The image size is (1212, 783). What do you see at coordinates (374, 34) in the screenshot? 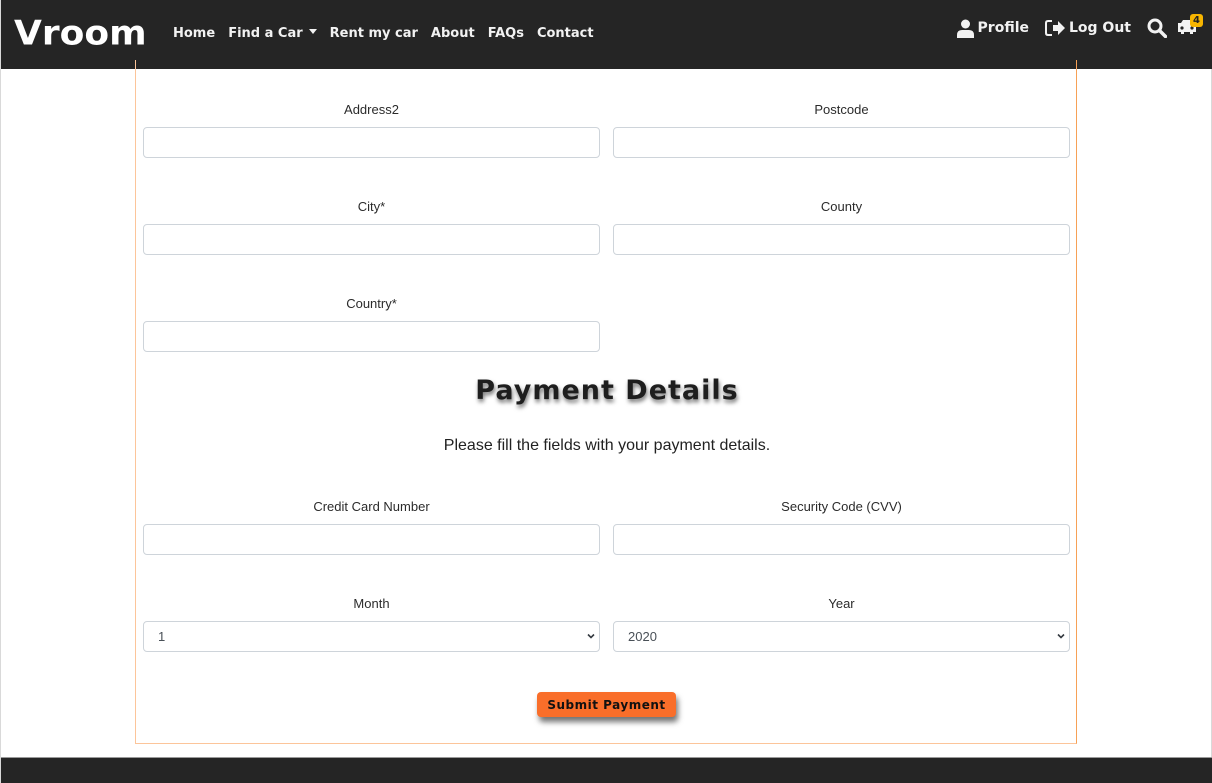
I see `nav-rent-my-car: Rent my car` at bounding box center [374, 34].